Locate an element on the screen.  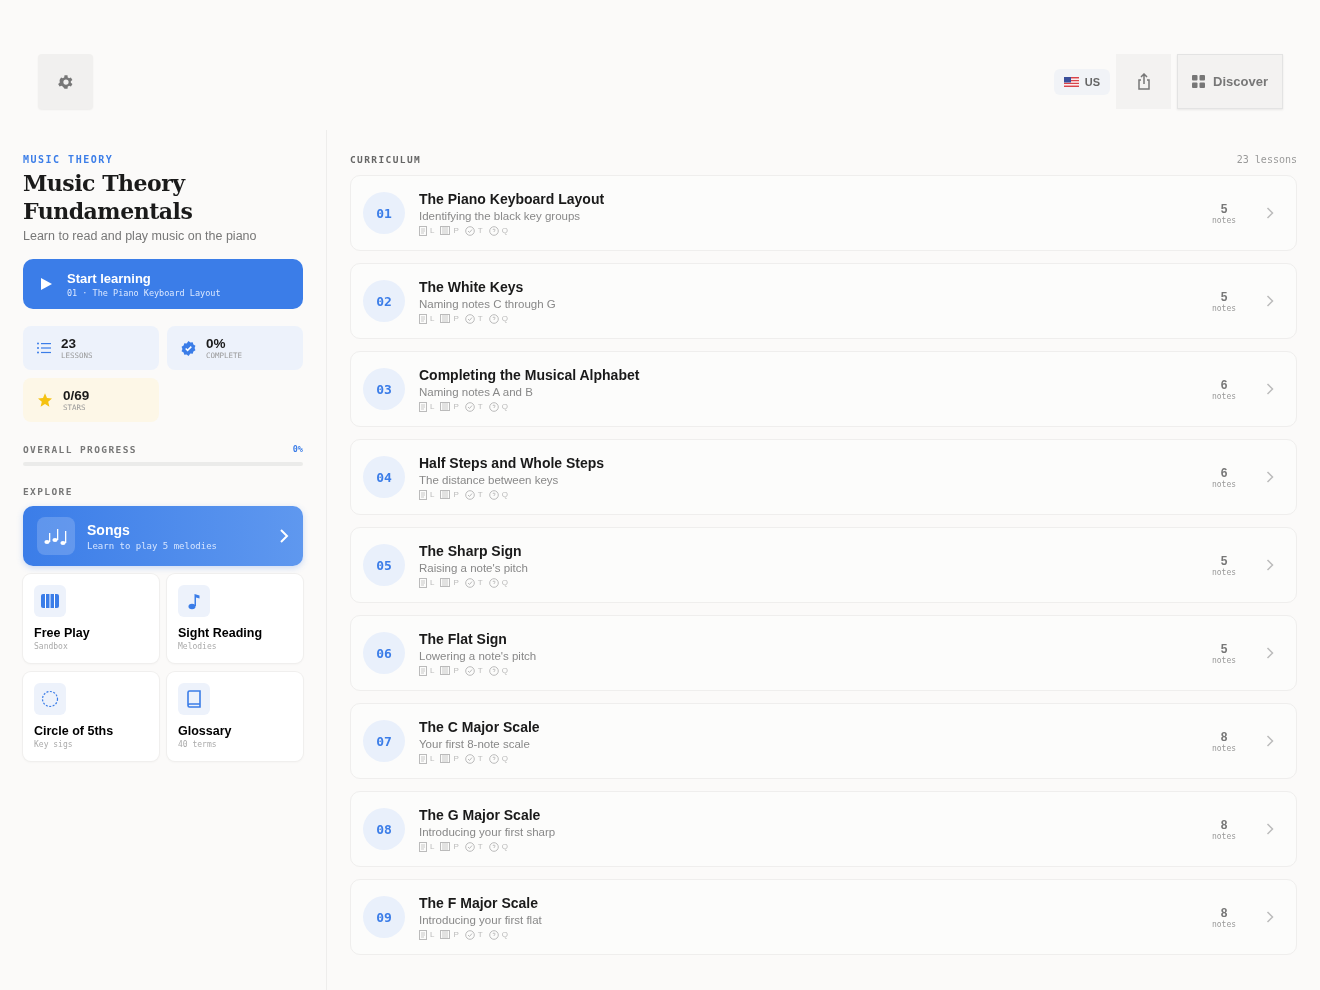
course-title: Music Theory Fundamentals is located at coordinates (108, 197).